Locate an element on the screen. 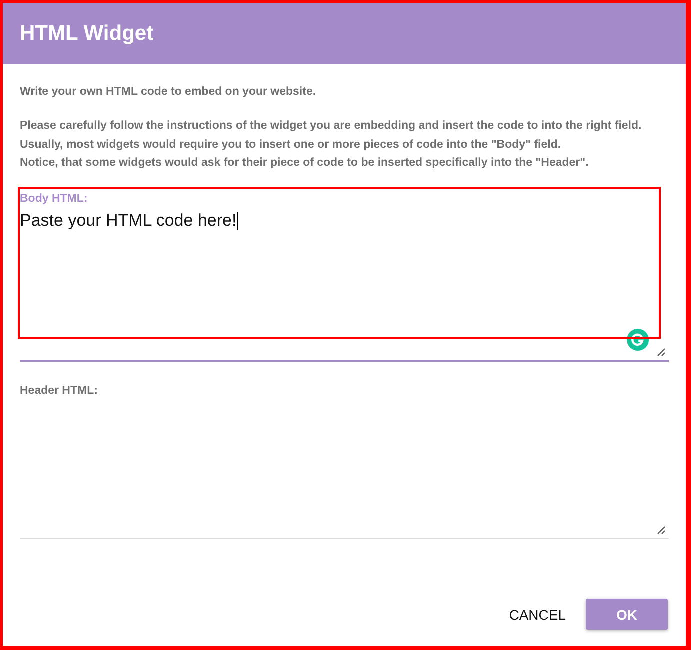 This screenshot has width=691, height=650. cancel-button: CANCEL is located at coordinates (537, 614).